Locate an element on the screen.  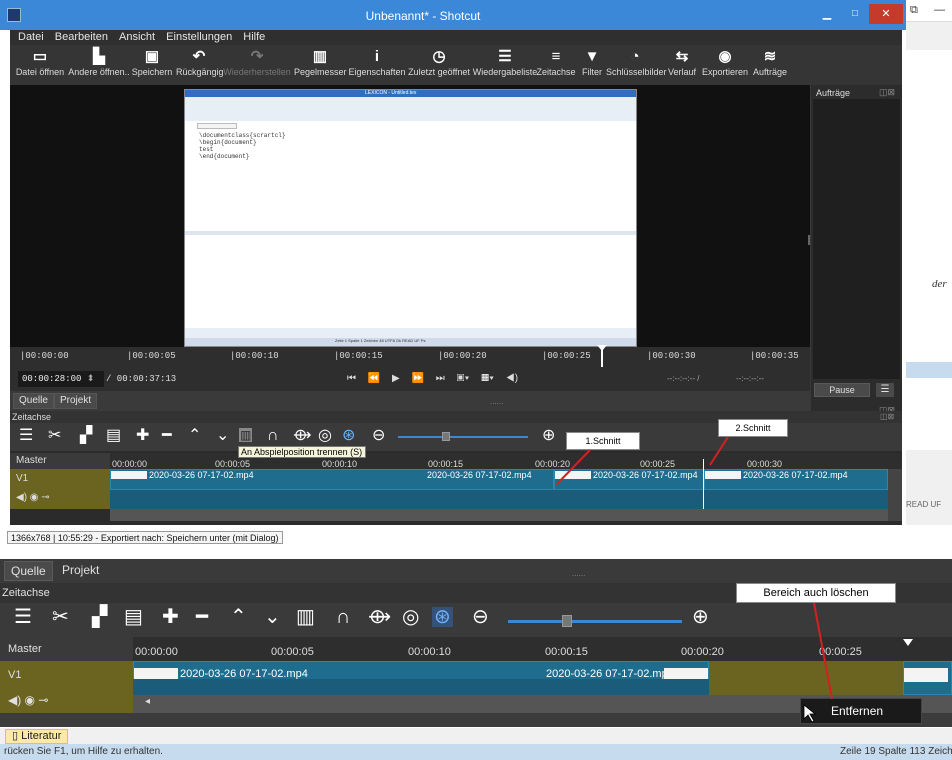
word-hint: rücken Sie F1, um Hilfe zu erhalten. is located at coordinates (83, 751).